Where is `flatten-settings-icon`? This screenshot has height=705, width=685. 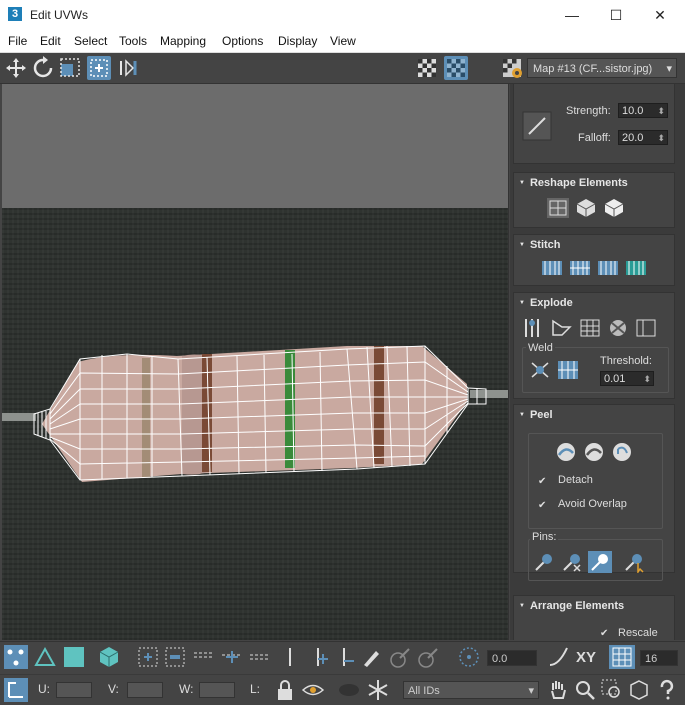 flatten-settings-icon is located at coordinates (646, 328).